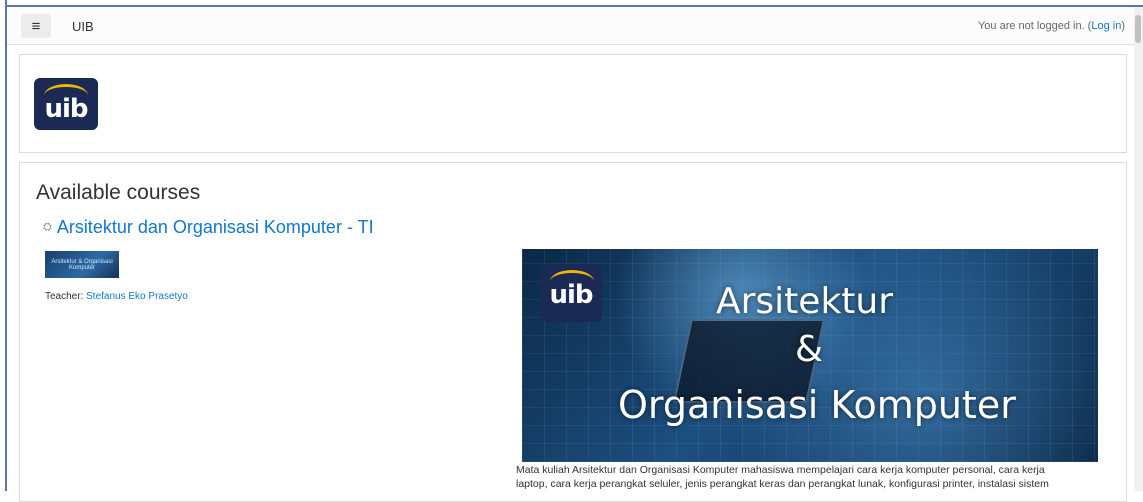 The width and height of the screenshot is (1143, 502). What do you see at coordinates (215, 227) in the screenshot?
I see `course-name: Arsitektur dan Organisasi Komputer - TI` at bounding box center [215, 227].